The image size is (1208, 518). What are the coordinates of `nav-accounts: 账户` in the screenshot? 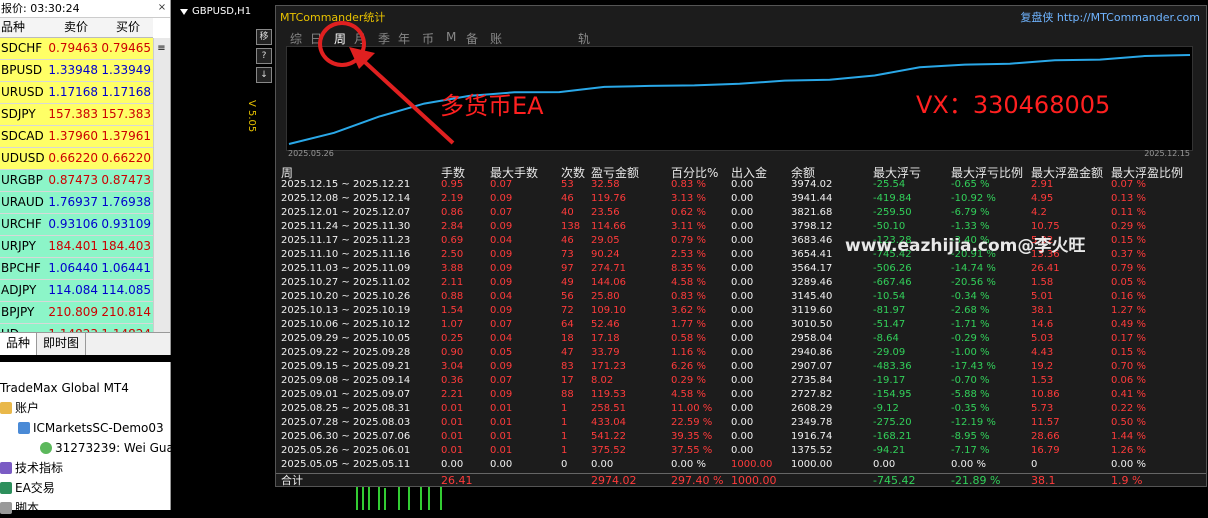 It's located at (19, 408).